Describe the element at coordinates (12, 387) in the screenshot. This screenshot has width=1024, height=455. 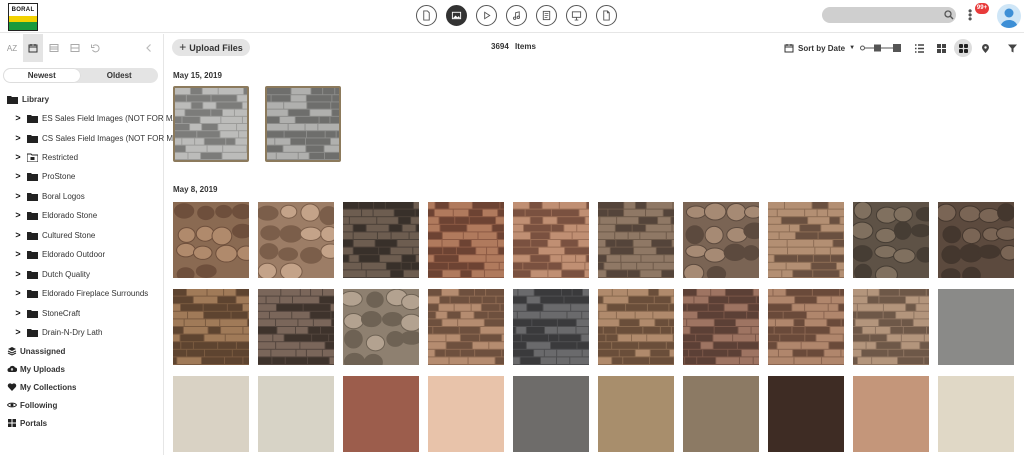
I see `heart-icon` at that location.